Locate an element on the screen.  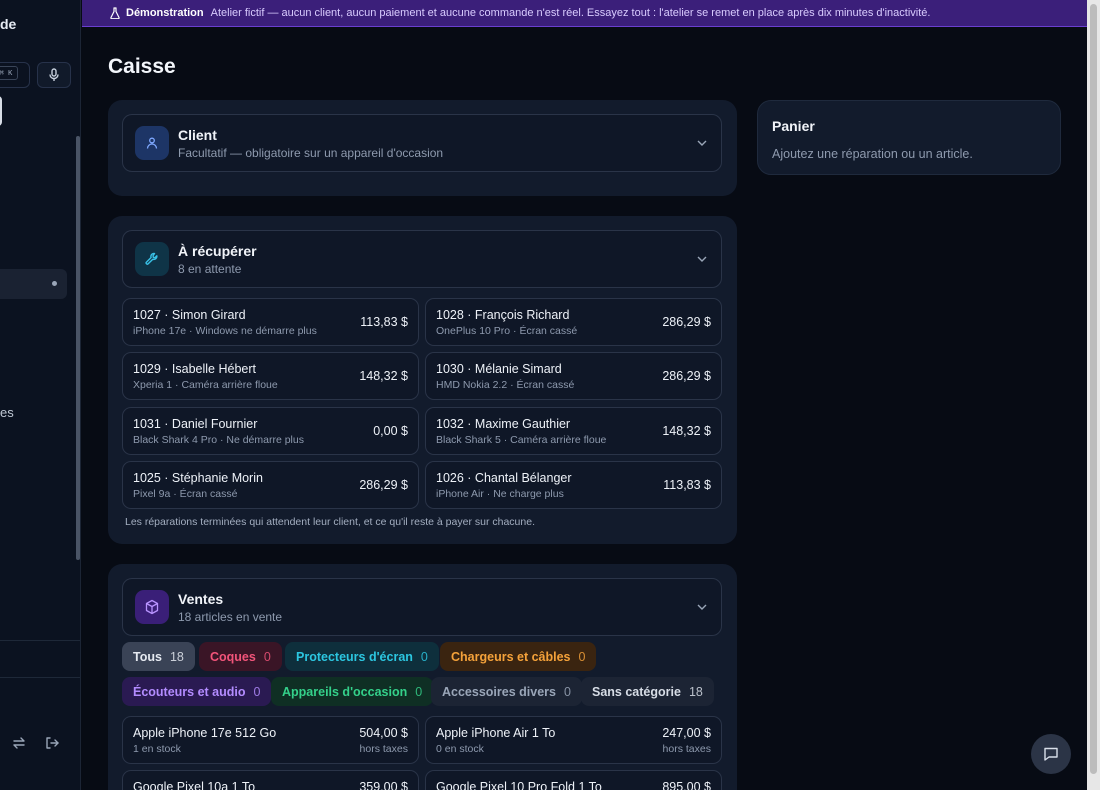
category-filter-sans-categorie: Sans catégorie 18 is located at coordinates (647, 691).